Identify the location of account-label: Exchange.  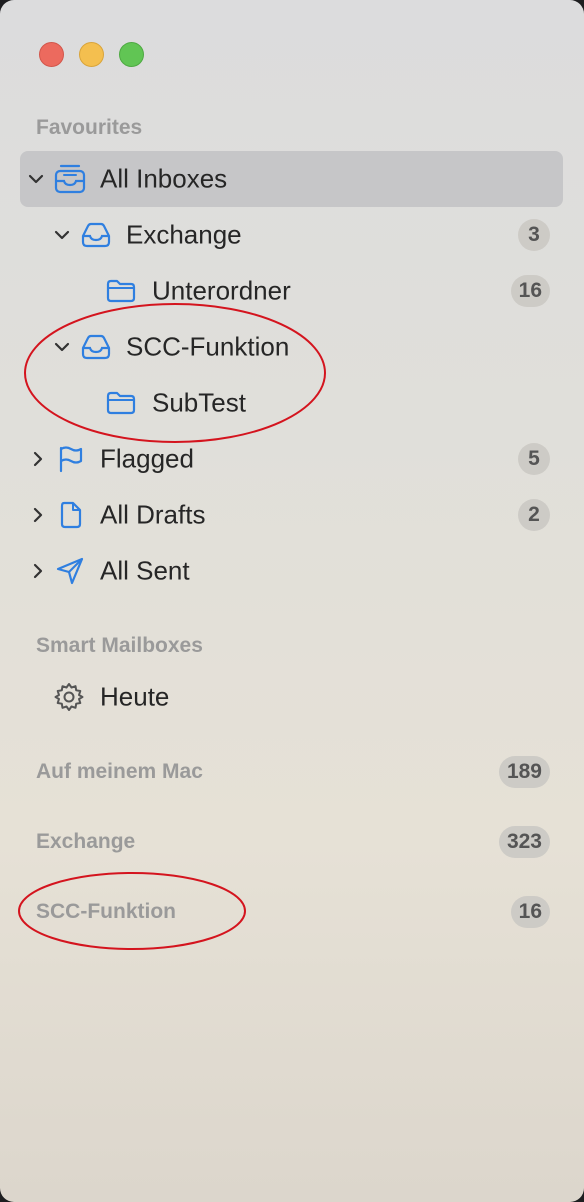
(86, 841).